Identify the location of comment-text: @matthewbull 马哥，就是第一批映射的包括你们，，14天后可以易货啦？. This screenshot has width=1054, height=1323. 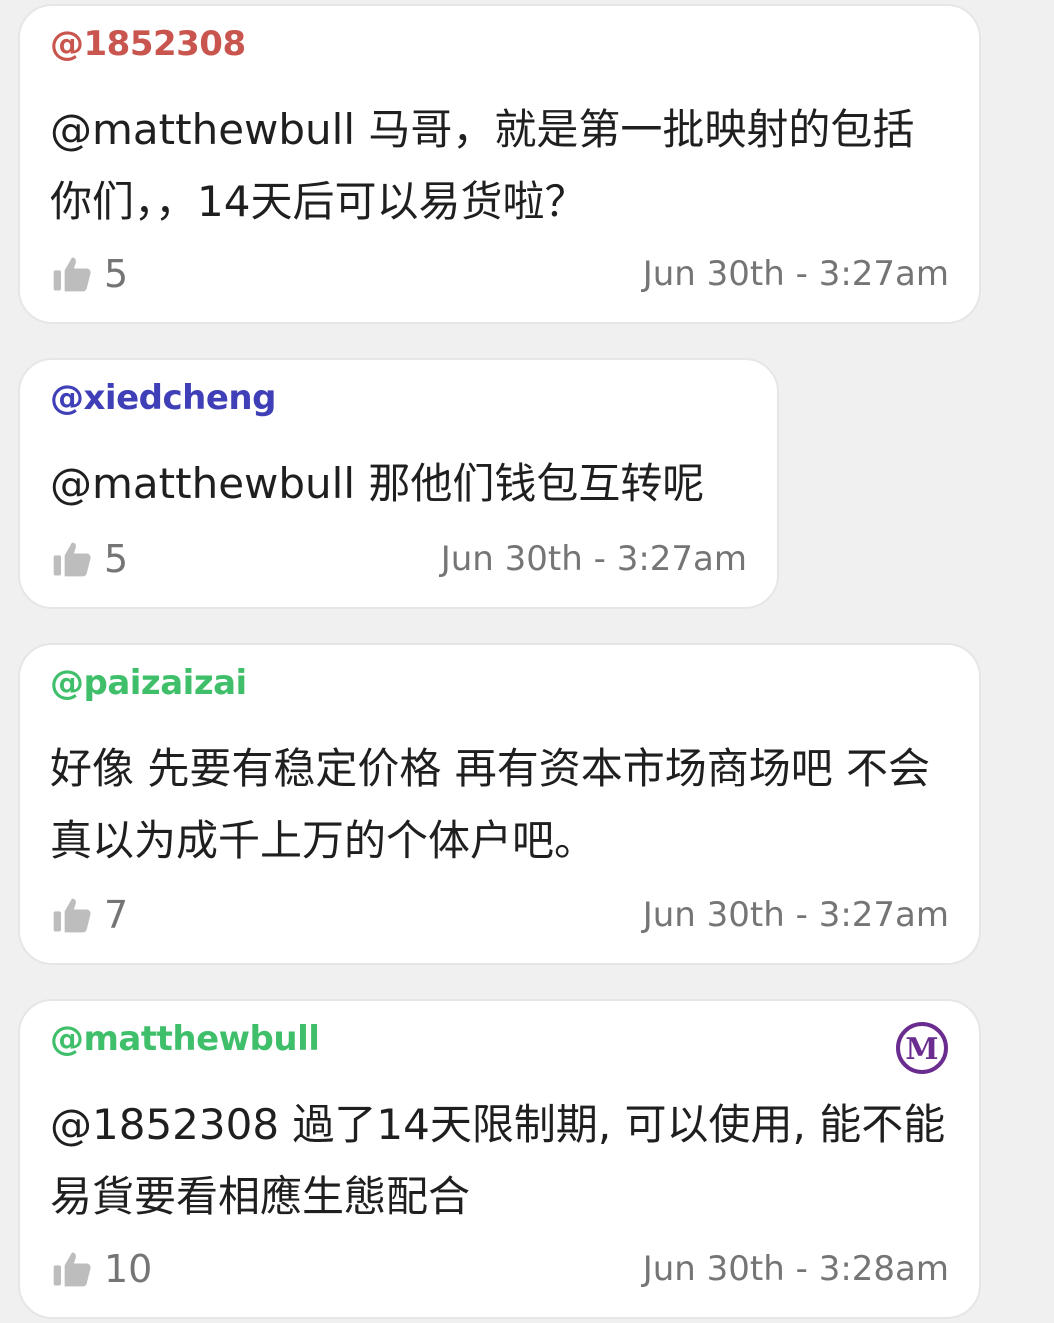
(482, 165).